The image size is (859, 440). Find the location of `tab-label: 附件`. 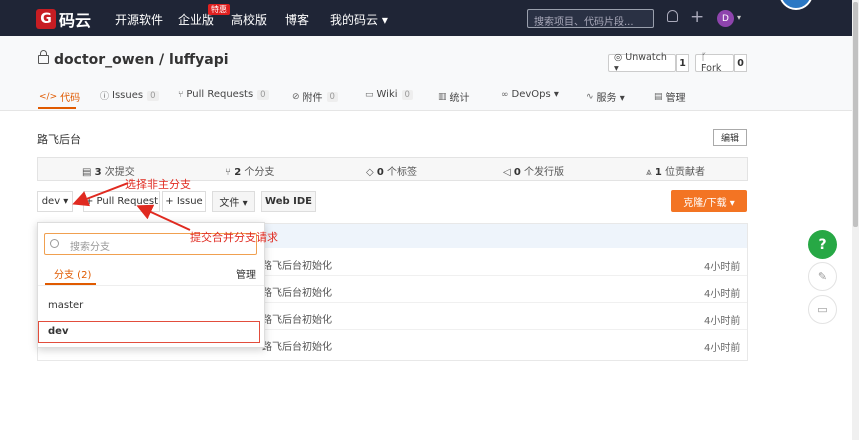

tab-label: 附件 is located at coordinates (312, 98).